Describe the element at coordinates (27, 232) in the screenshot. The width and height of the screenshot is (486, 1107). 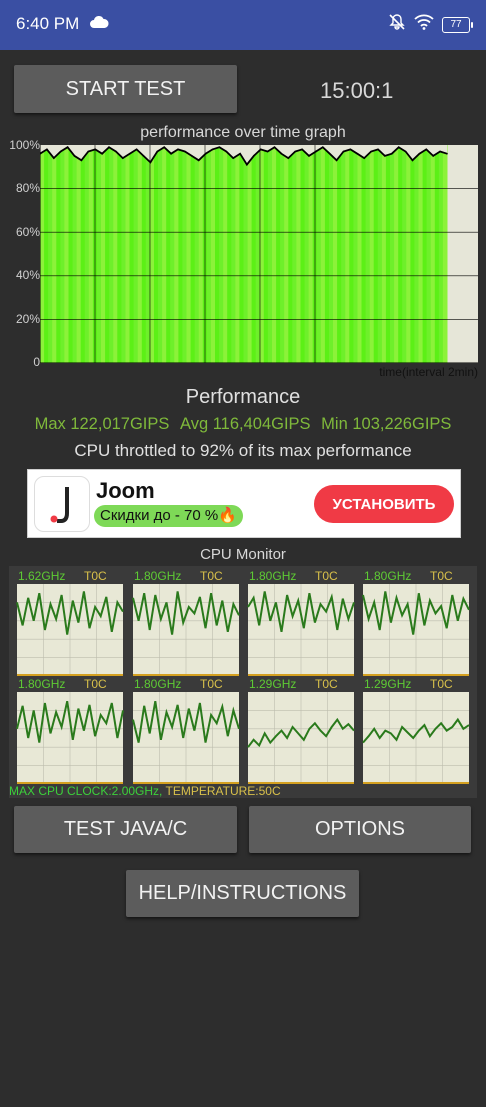
I see `y-tick-60: 60%` at that location.